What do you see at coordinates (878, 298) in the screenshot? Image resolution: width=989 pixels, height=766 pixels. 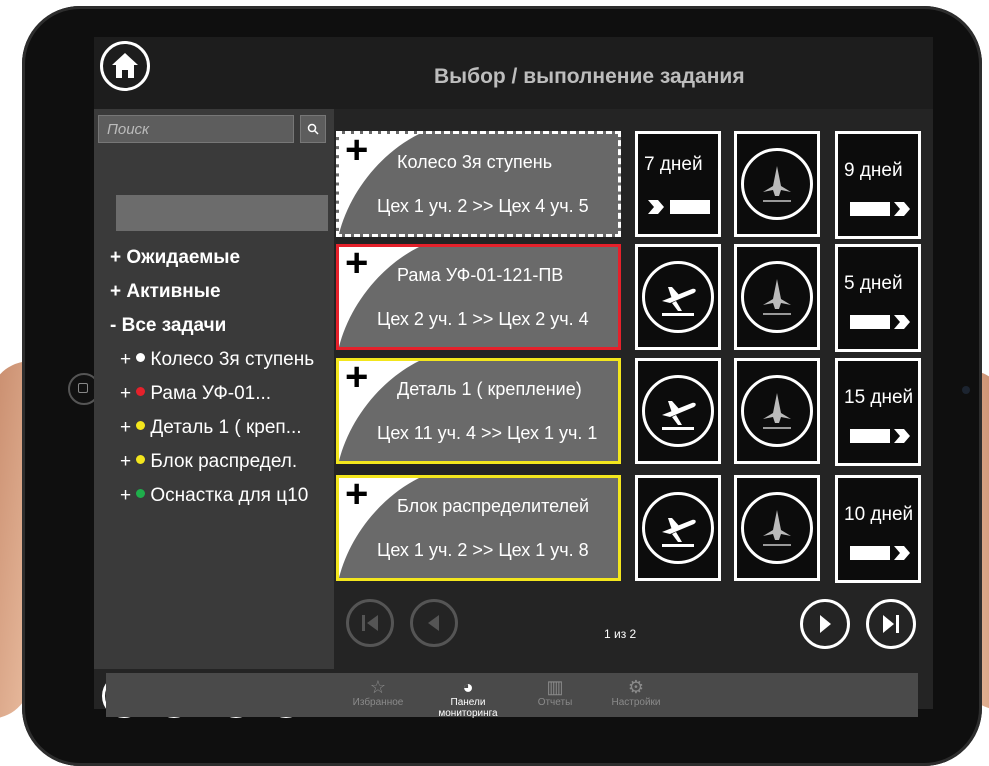 I see `end-days-tile: 5 дней` at bounding box center [878, 298].